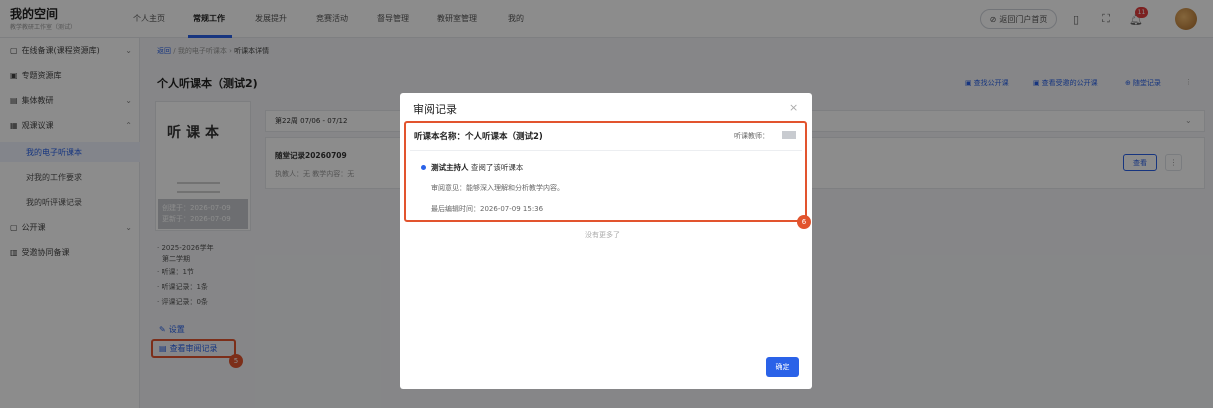  I want to click on review-edit-time: 最后编辑时间：2026-07-09 15:36, so click(487, 209).